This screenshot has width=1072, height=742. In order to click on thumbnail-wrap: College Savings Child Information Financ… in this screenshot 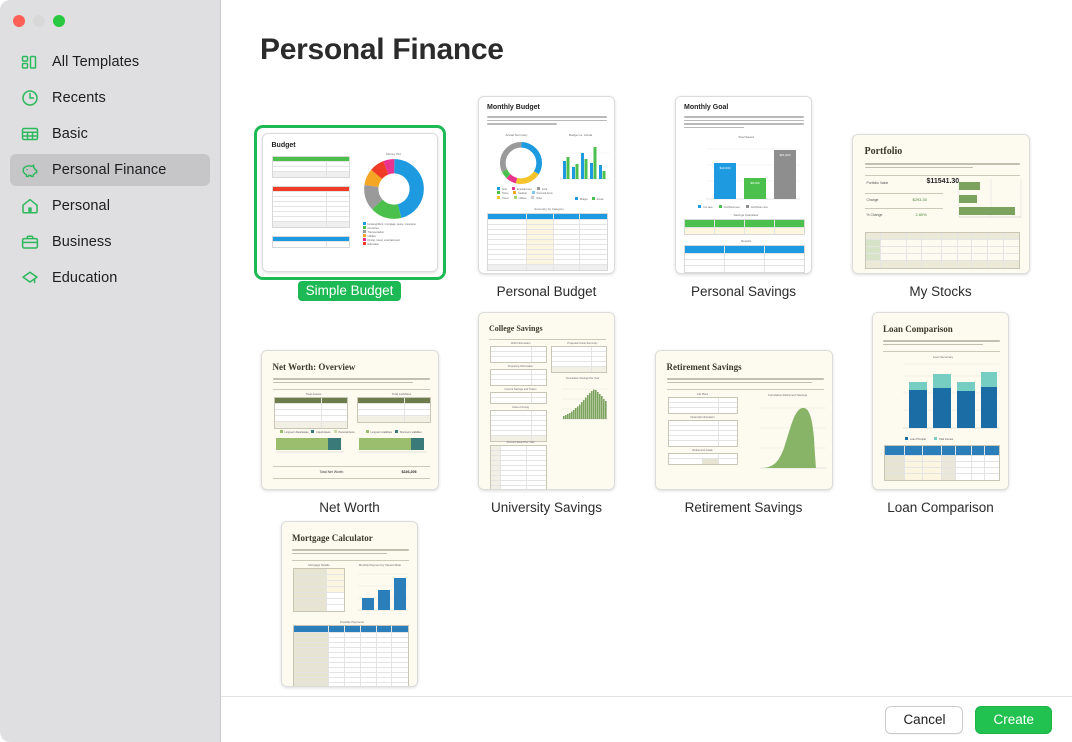, I will do `click(546, 401)`.